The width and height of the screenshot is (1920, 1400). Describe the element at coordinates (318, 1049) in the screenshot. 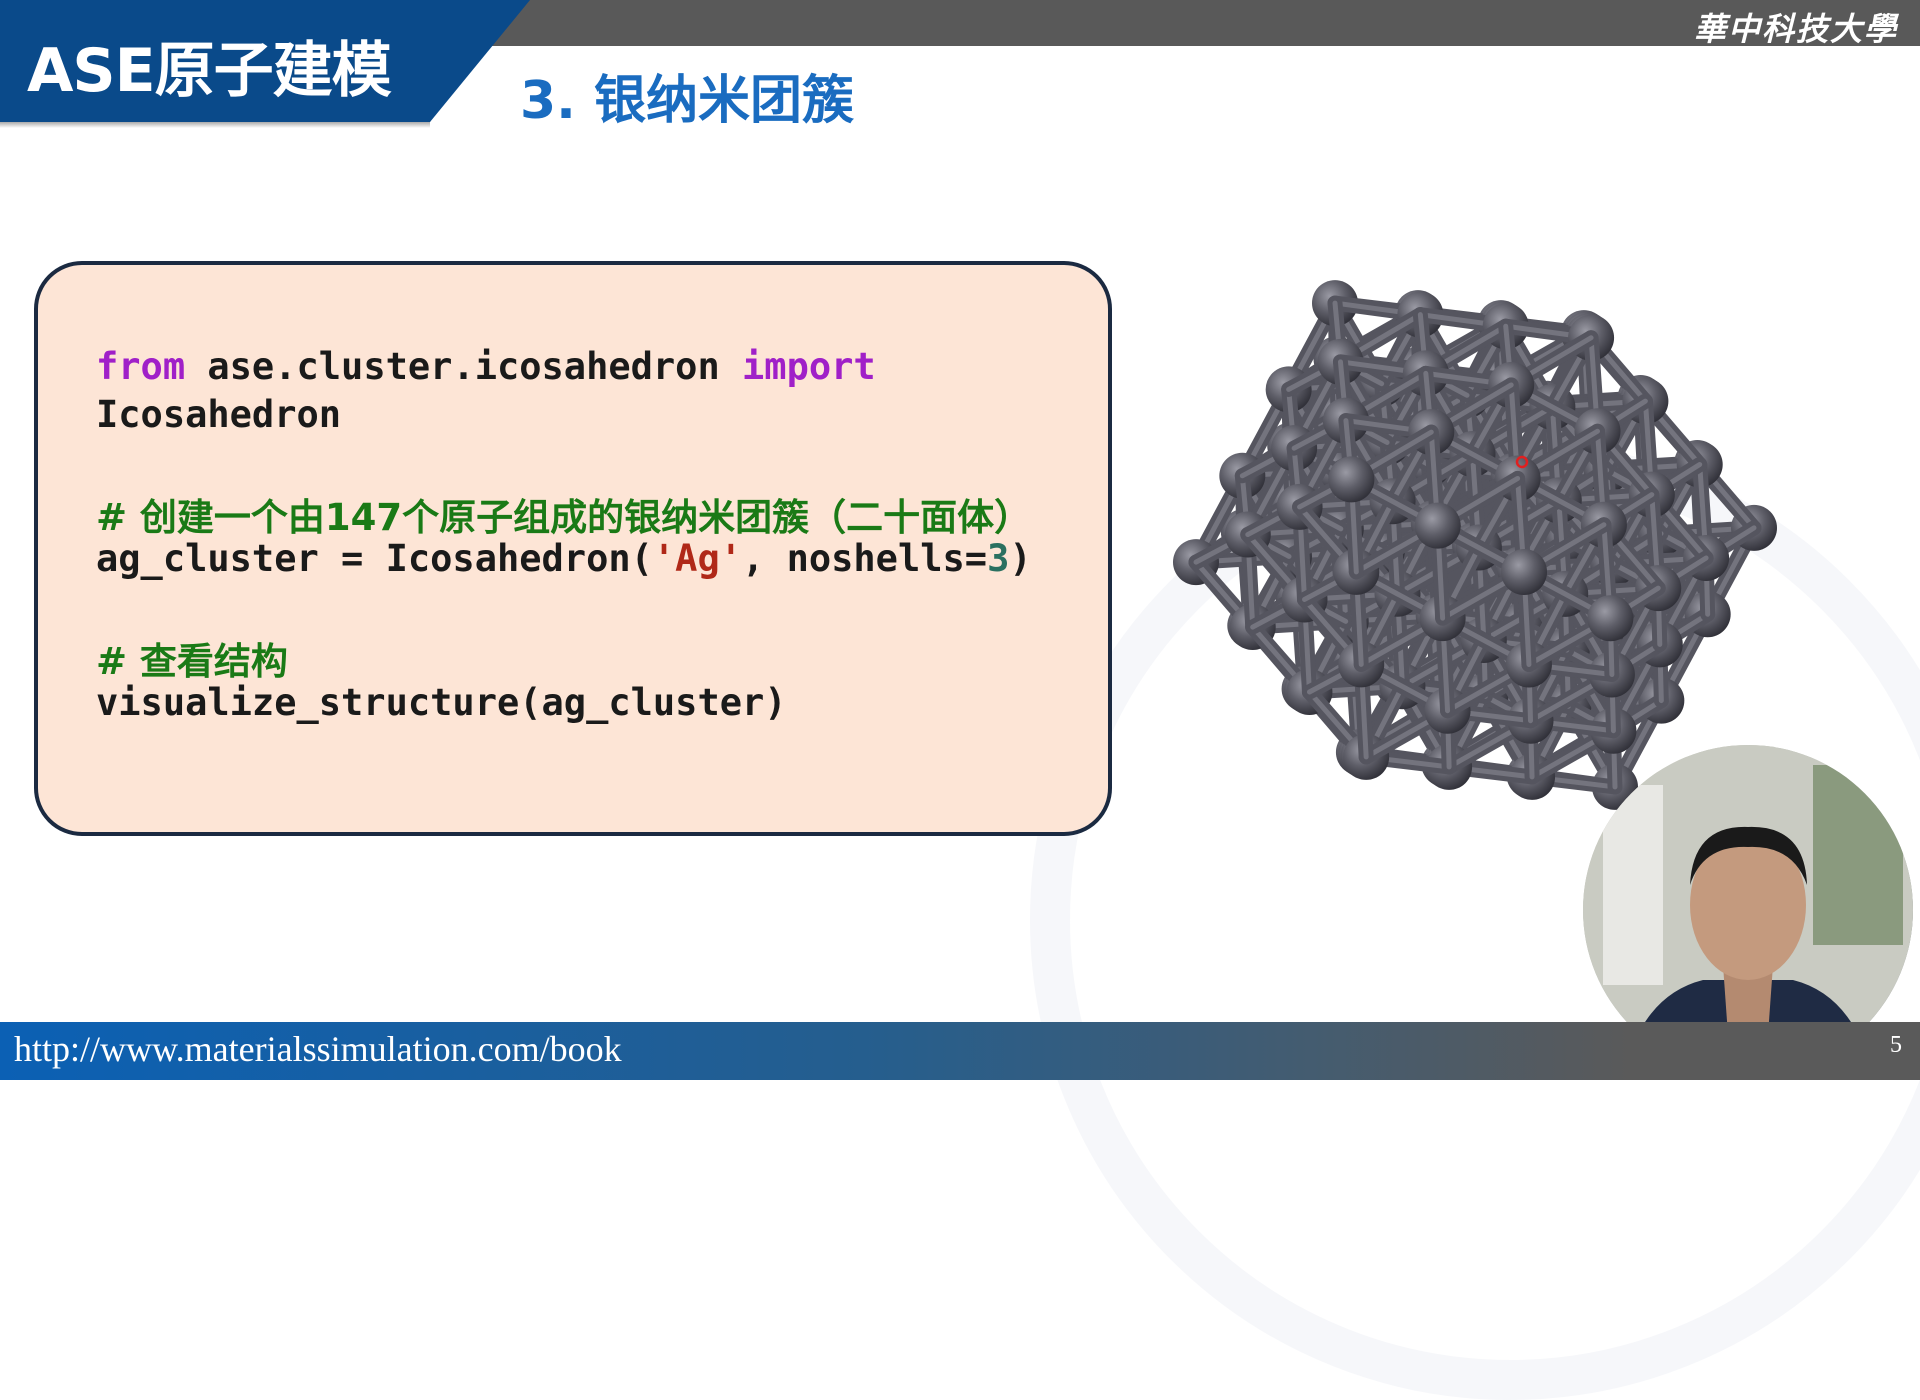

I see `footer-url: http://www.materialssimulation.com/book` at that location.